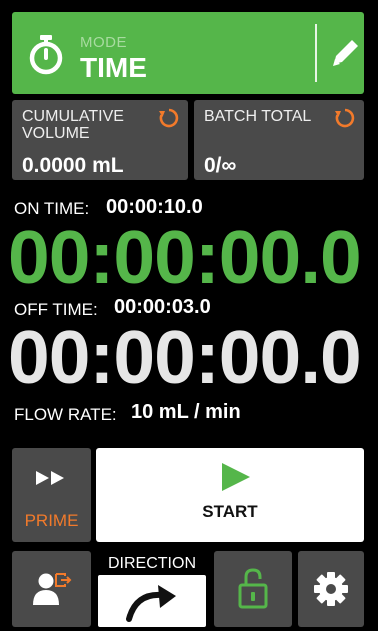 The height and width of the screenshot is (631, 378). What do you see at coordinates (103, 42) in the screenshot?
I see `mode-label: MODE` at bounding box center [103, 42].